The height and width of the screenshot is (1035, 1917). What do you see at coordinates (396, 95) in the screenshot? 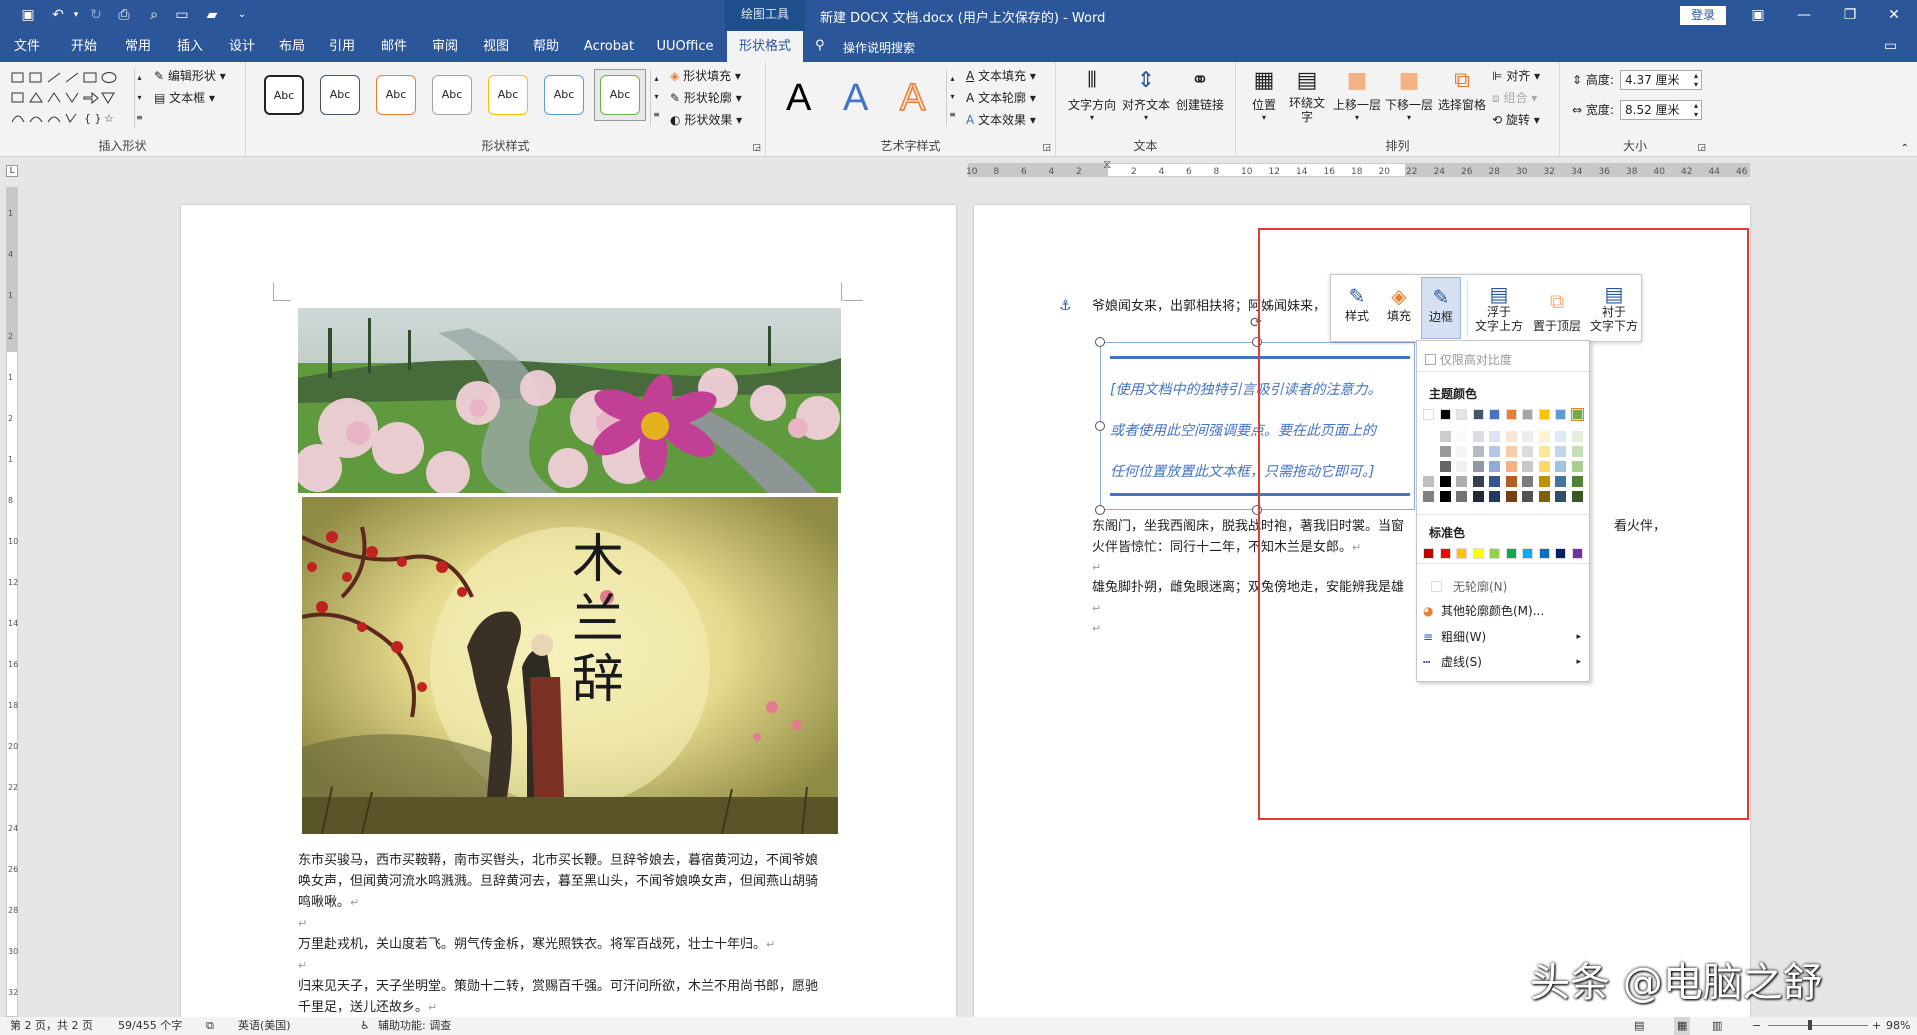
I see `shape-style-3: Abc` at bounding box center [396, 95].